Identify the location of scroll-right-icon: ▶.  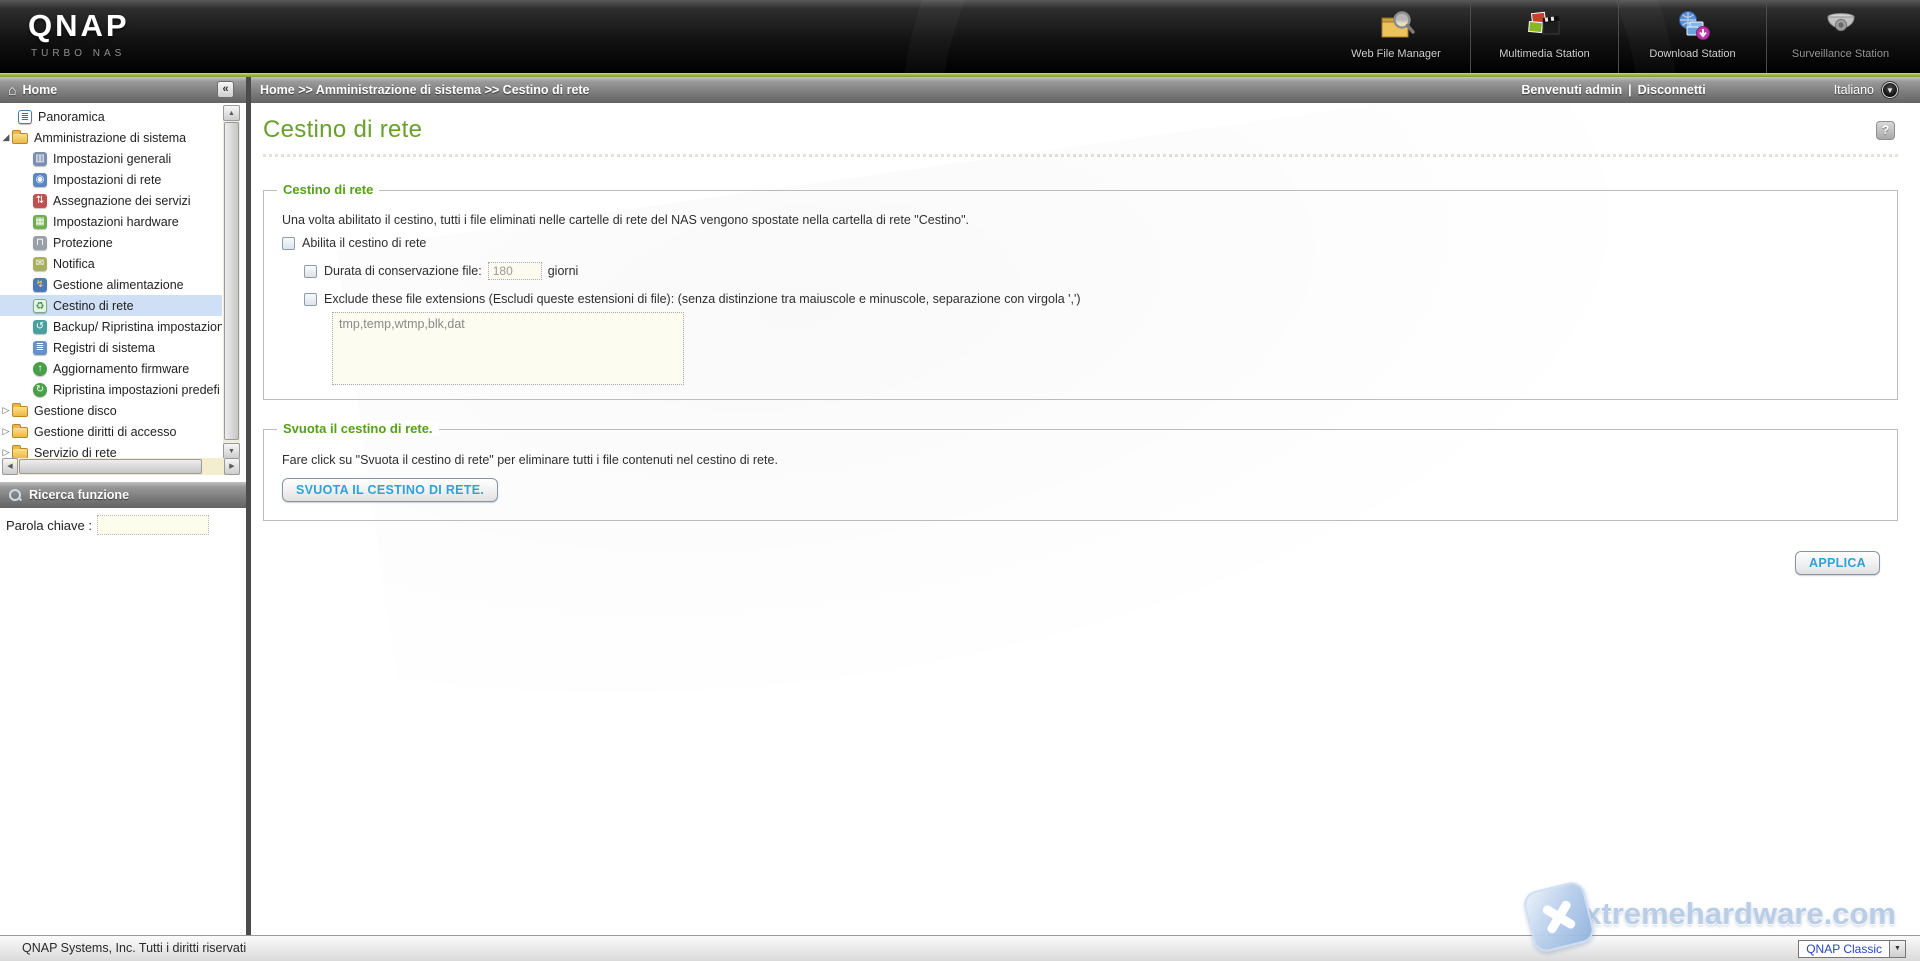
(232, 466).